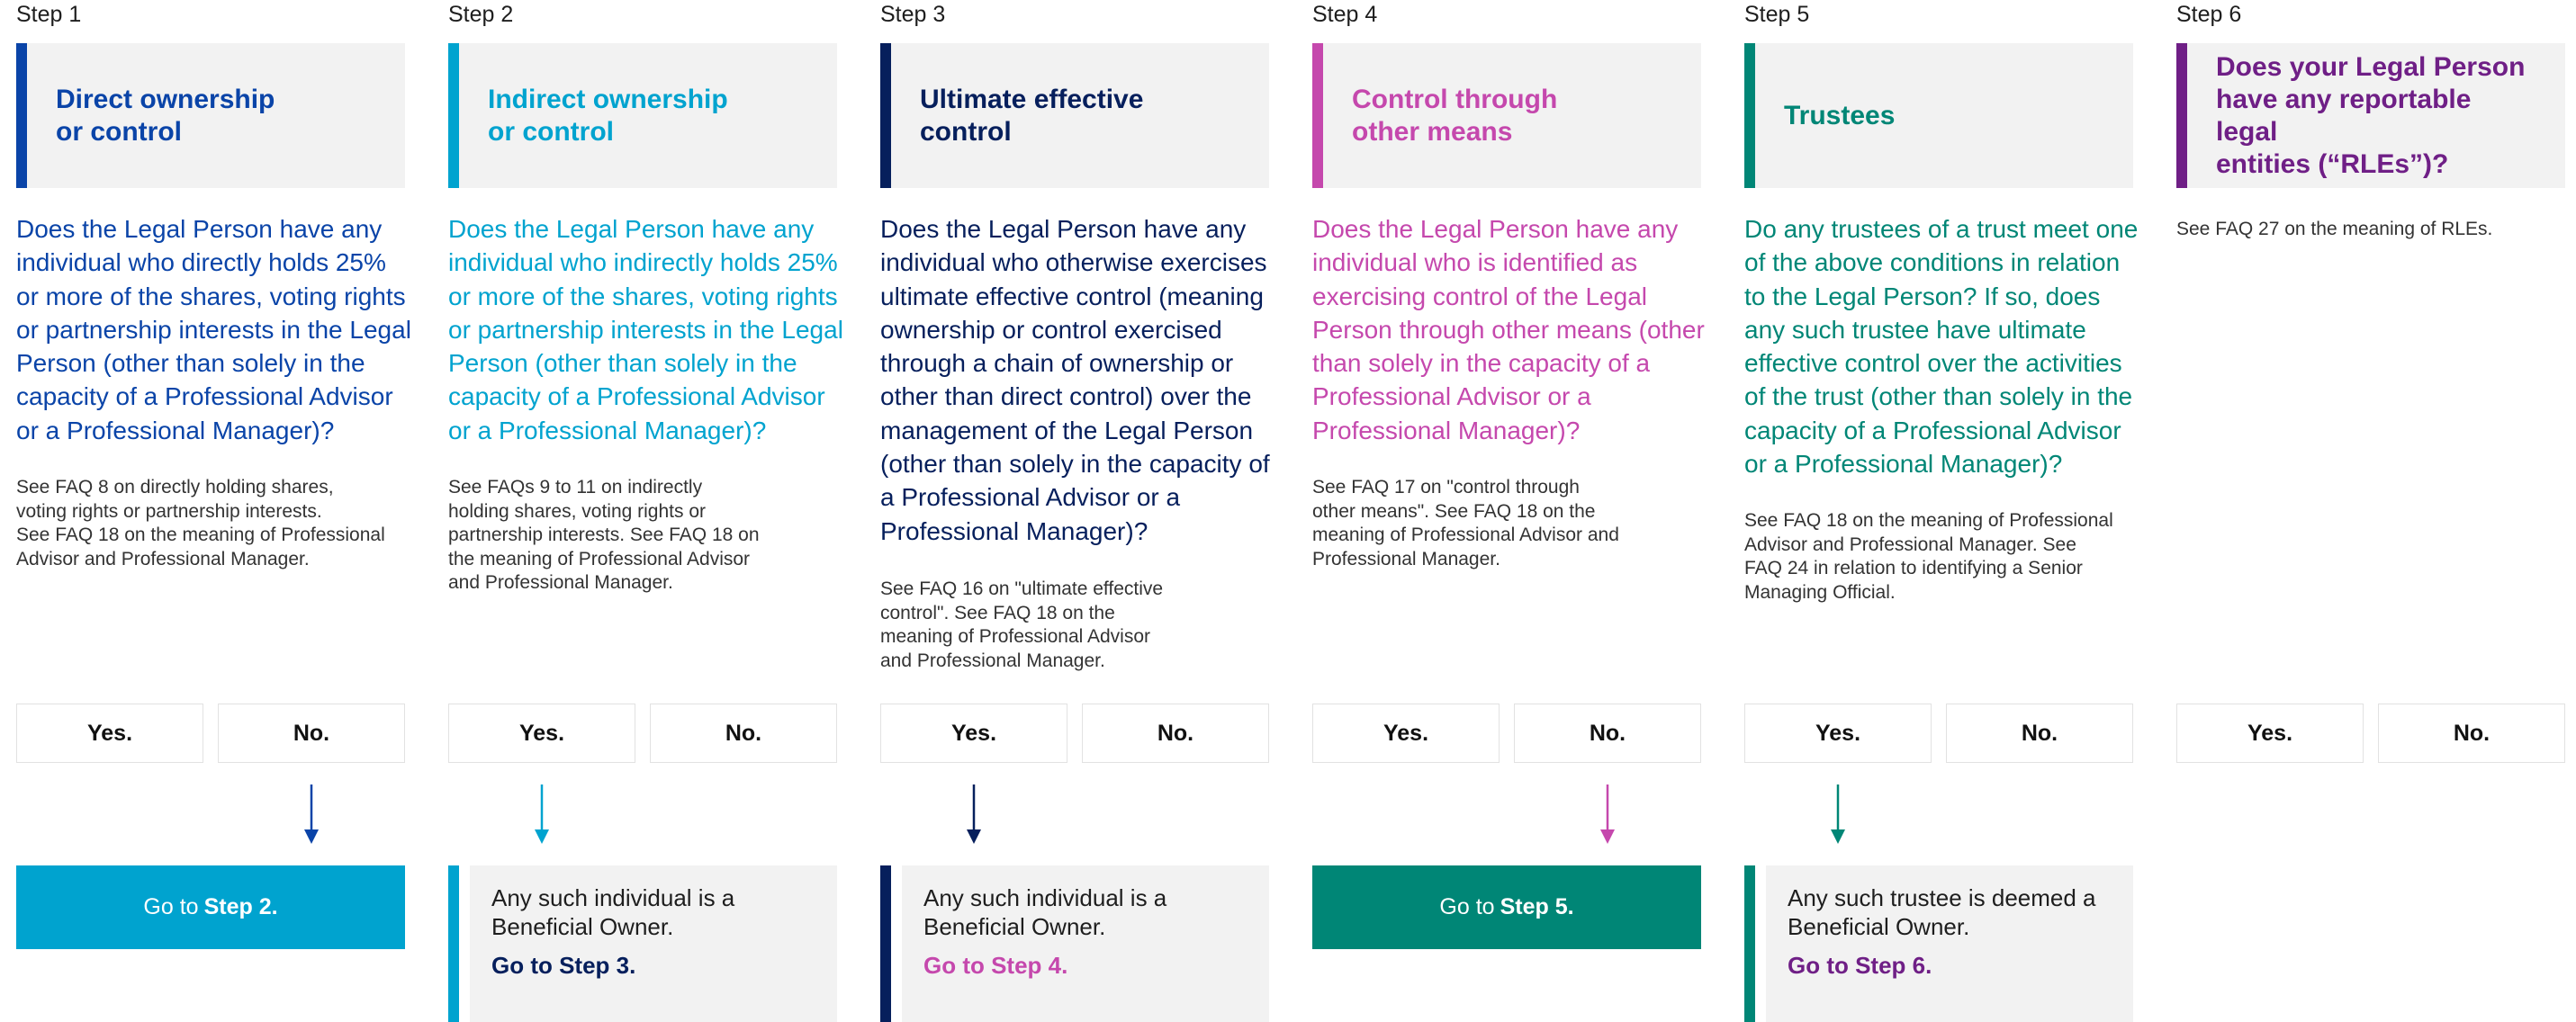 The width and height of the screenshot is (2576, 1022). What do you see at coordinates (453, 115) in the screenshot?
I see `step-2-header-accent-bar` at bounding box center [453, 115].